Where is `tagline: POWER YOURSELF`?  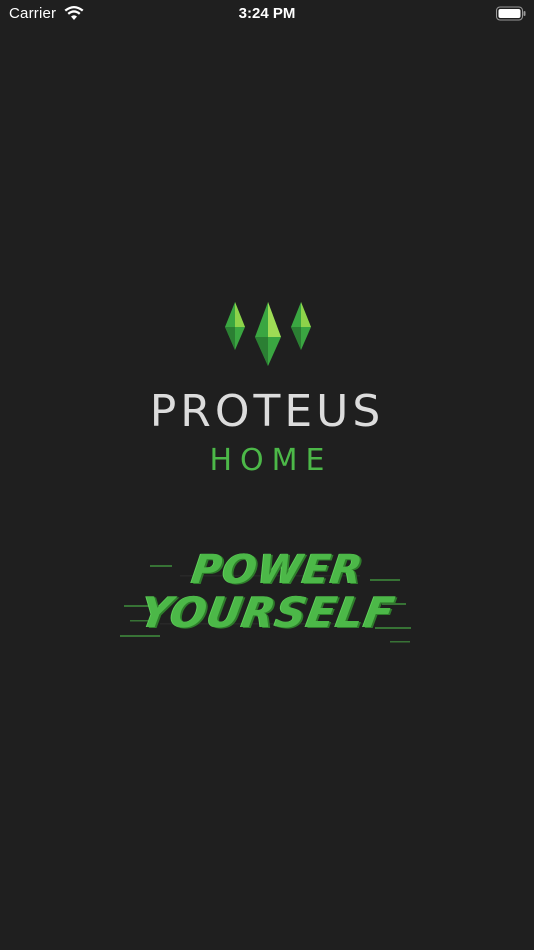
tagline: POWER YOURSELF is located at coordinates (267, 600).